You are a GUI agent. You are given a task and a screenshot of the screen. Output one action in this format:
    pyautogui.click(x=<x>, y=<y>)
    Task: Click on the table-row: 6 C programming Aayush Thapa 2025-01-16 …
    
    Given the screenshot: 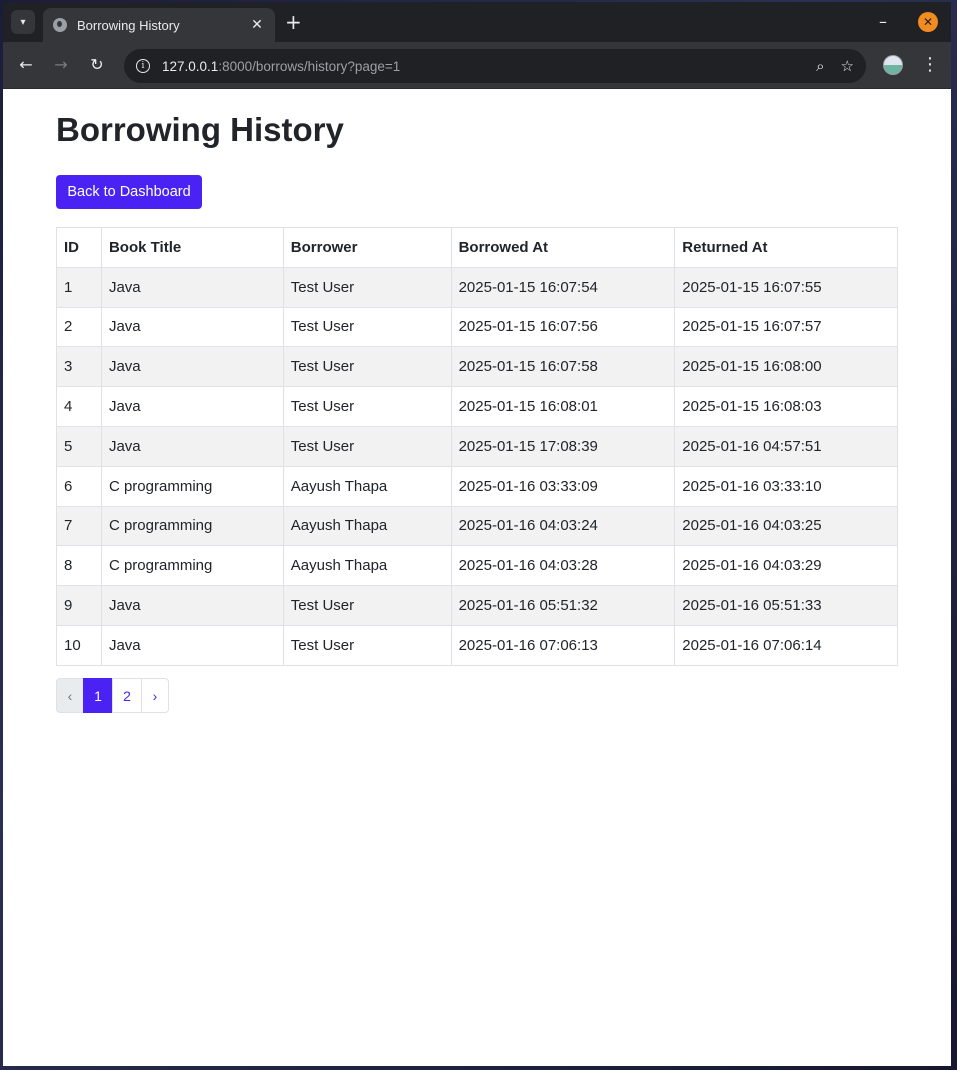 What is the action you would take?
    pyautogui.click(x=477, y=486)
    